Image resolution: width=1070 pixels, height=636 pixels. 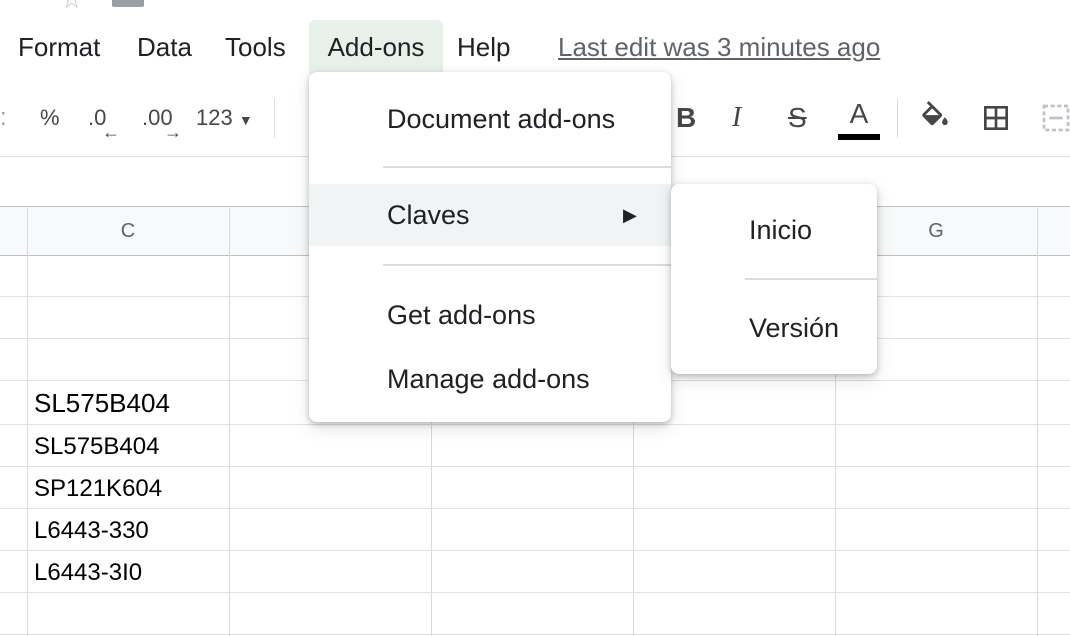 What do you see at coordinates (173, 132) in the screenshot?
I see `arrow-right-icon: →` at bounding box center [173, 132].